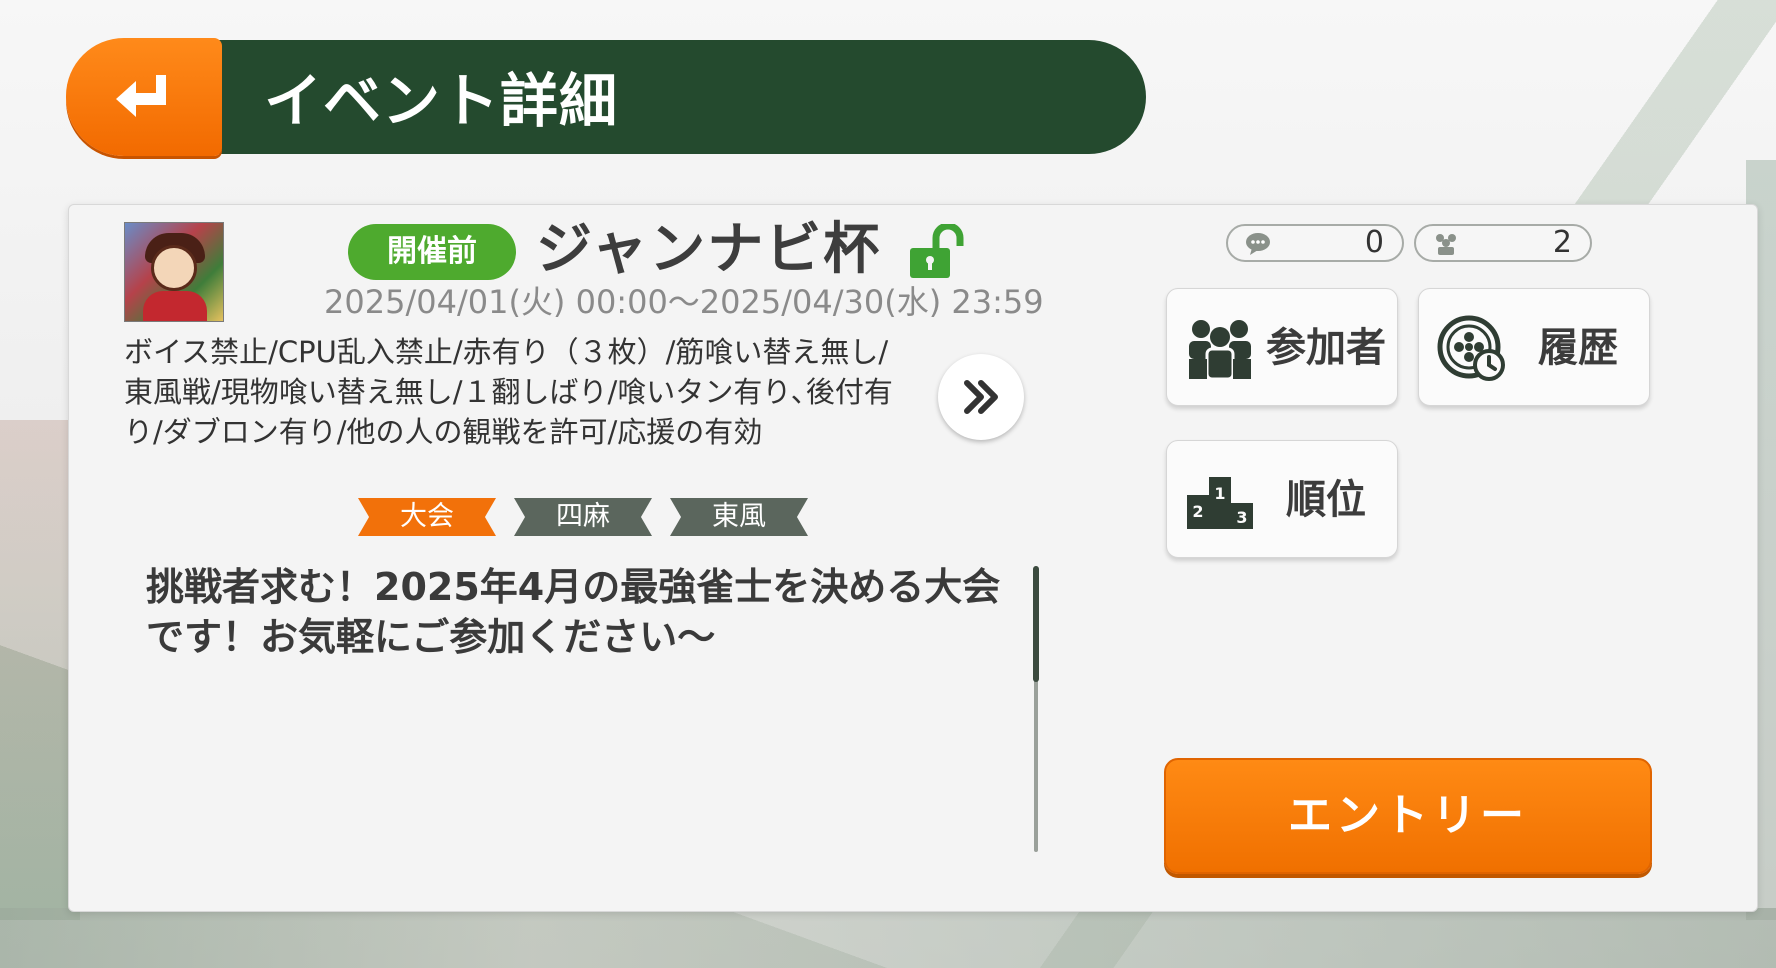 This screenshot has width=1776, height=968. I want to click on history-button: 履歴, so click(1534, 347).